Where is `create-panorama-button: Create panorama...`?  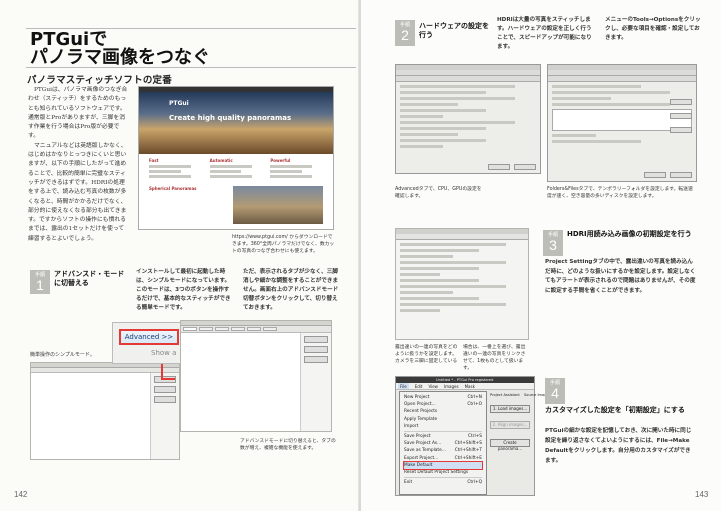 create-panorama-button: Create panorama... is located at coordinates (510, 445).